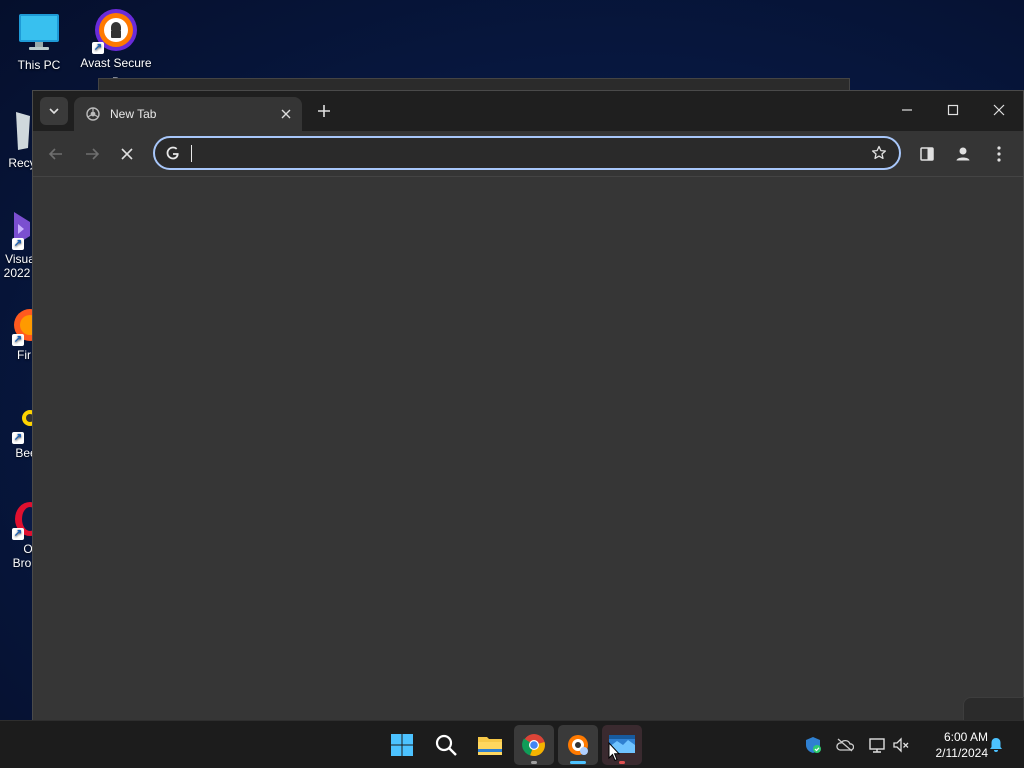 Image resolution: width=1024 pixels, height=768 pixels. I want to click on chrome-newtab-icon, so click(93, 114).